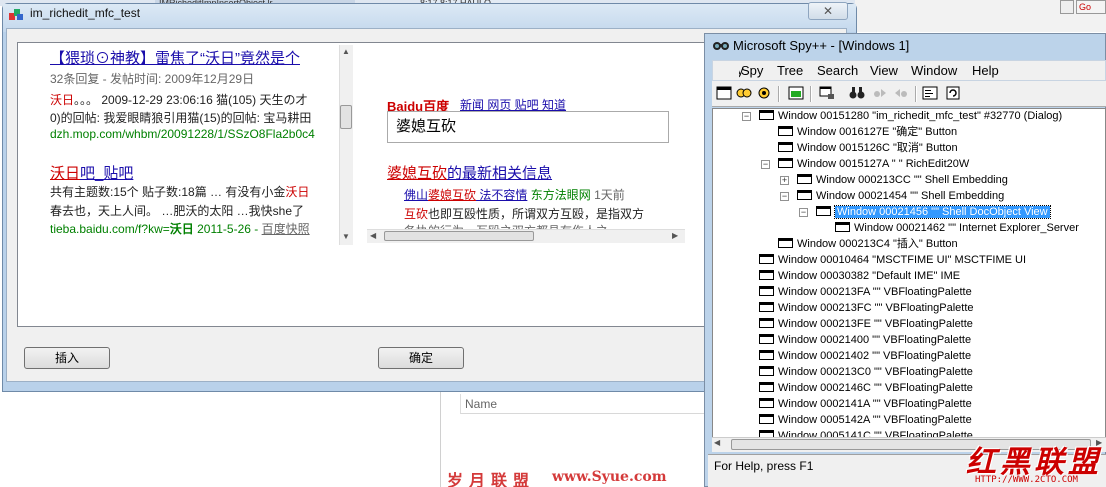 The height and width of the screenshot is (487, 1106). I want to click on tree-item: − Window 00021456 "" Shell DocObject View, so click(925, 212).